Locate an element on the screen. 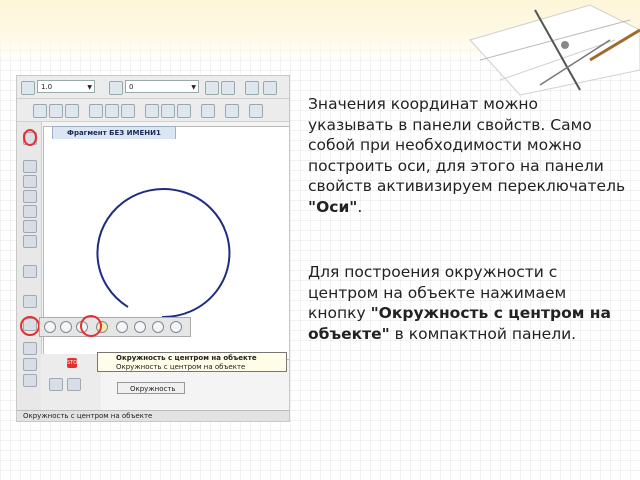 Image resolution: width=640 pixels, height=480 pixels. print-icon is located at coordinates (96, 111).